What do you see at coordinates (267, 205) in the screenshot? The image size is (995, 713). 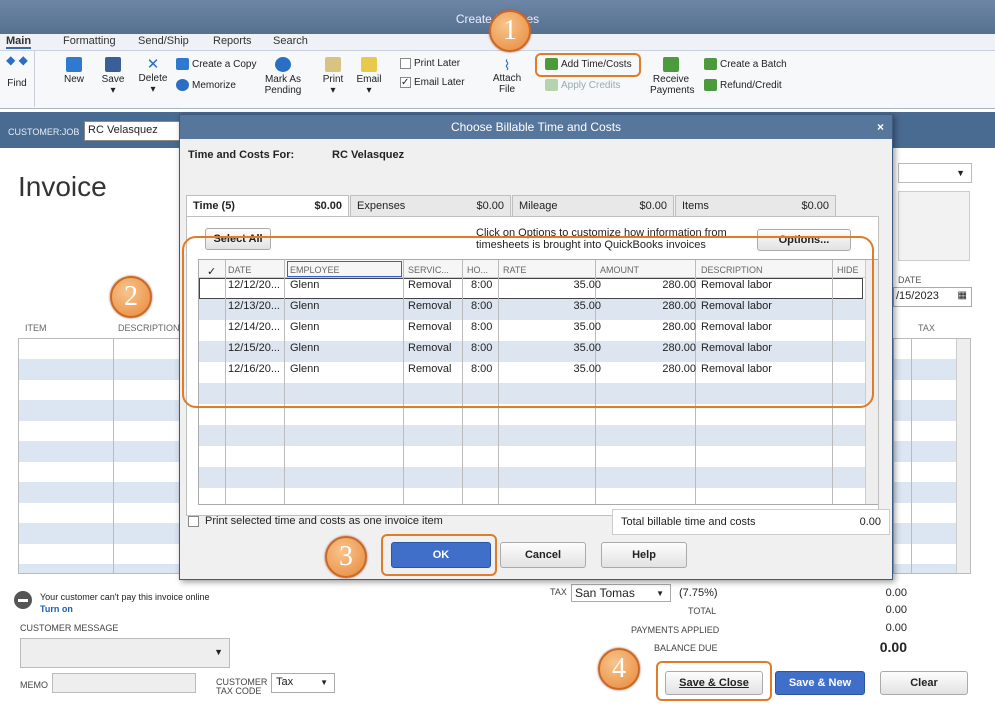 I see `tab-time: Time (5) $0.00` at bounding box center [267, 205].